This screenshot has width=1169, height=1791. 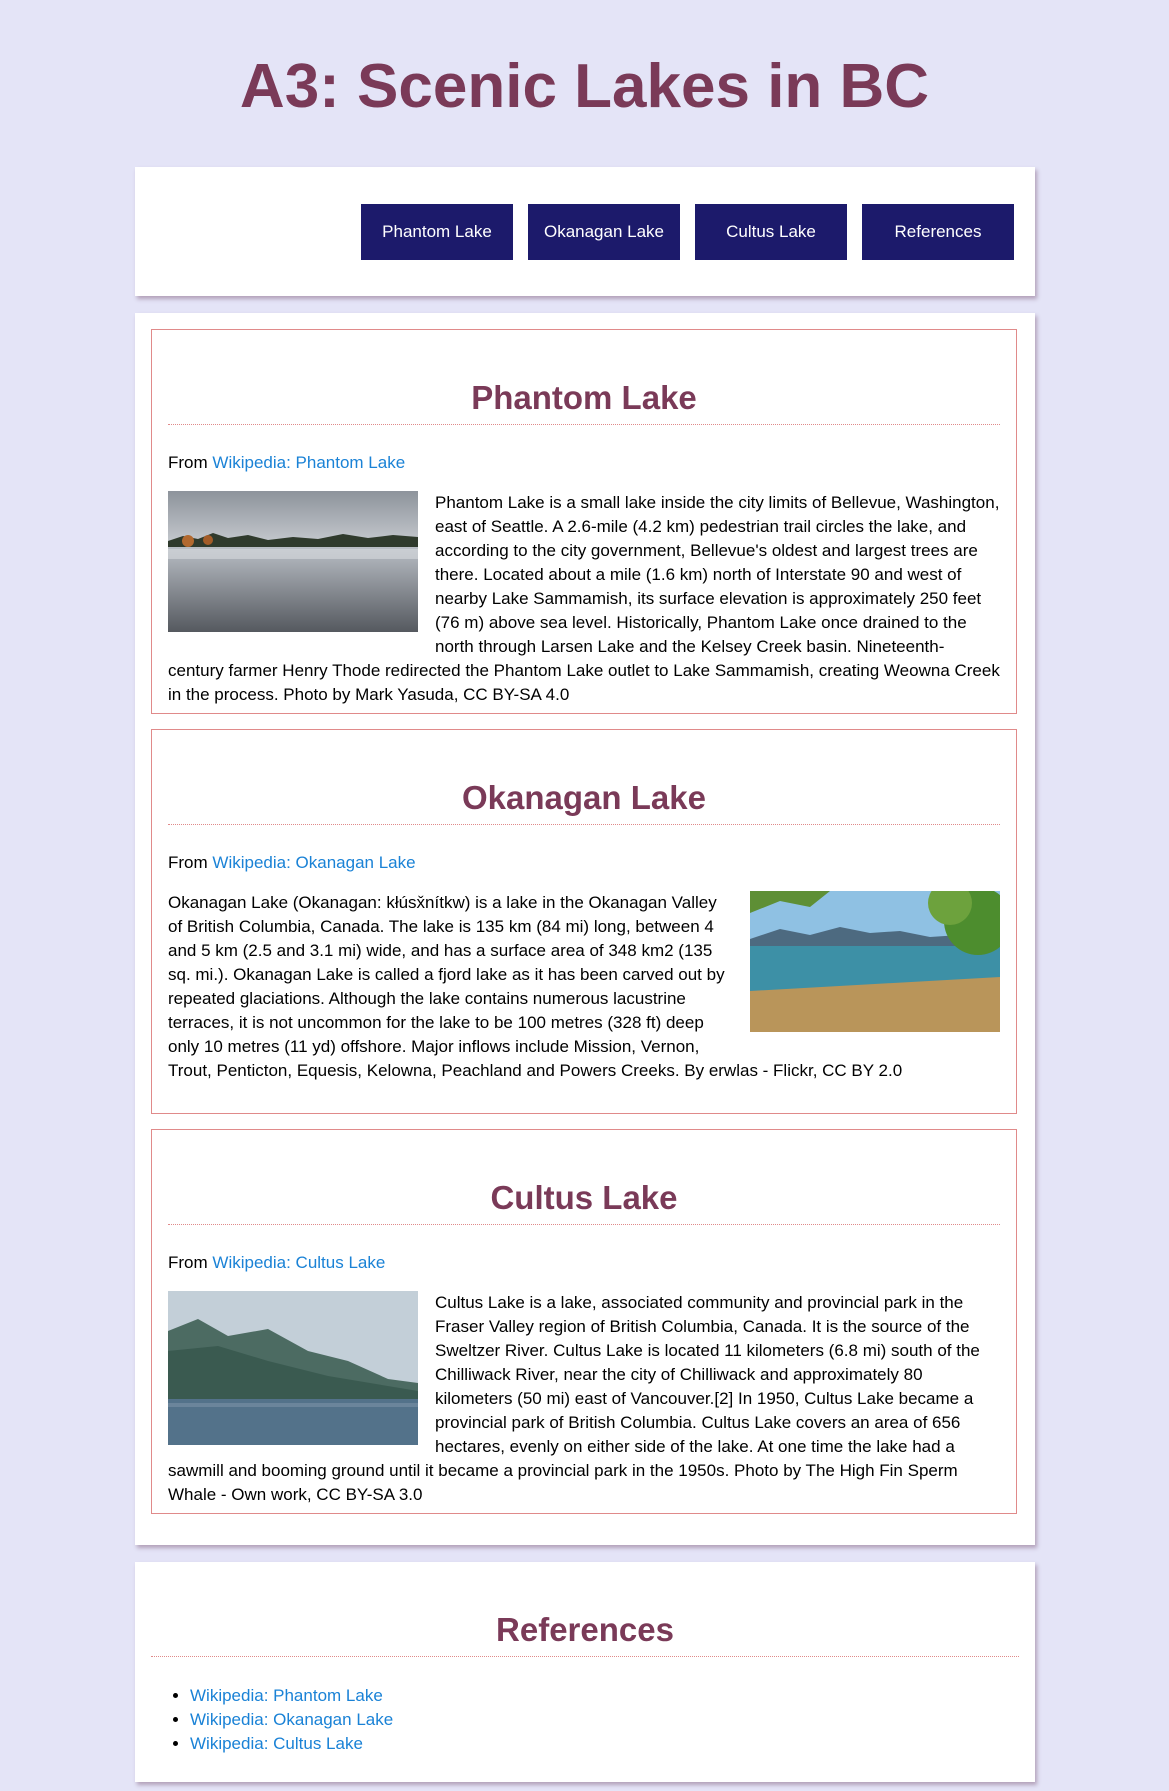 I want to click on list-item: Wikipedia: Okanagan Lake, so click(x=612, y=1720).